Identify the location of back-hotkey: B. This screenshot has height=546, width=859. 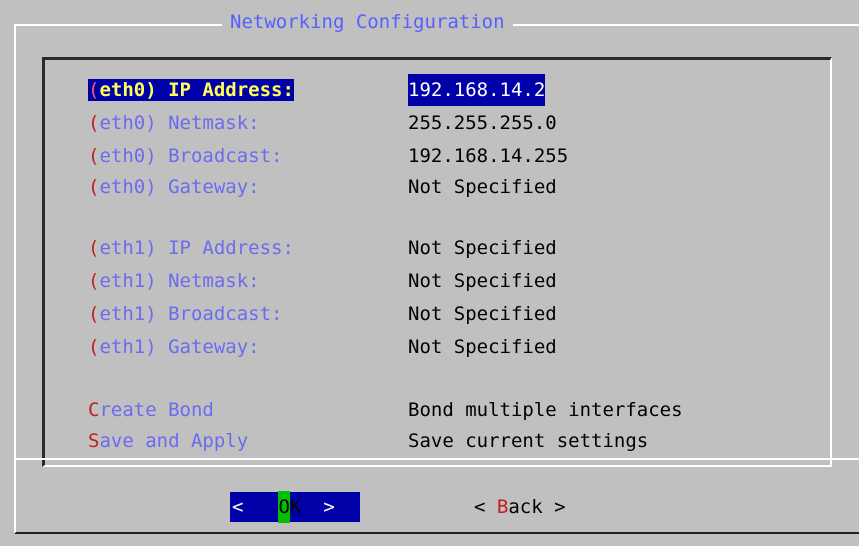
(502, 507).